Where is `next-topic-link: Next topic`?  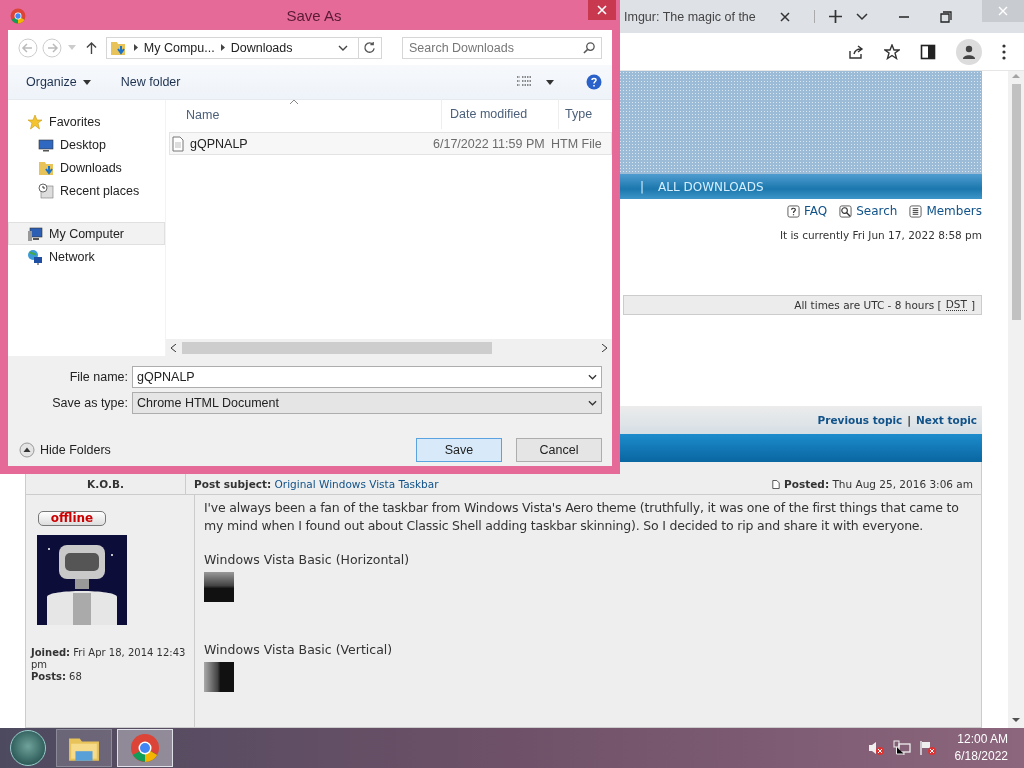 next-topic-link: Next topic is located at coordinates (946, 420).